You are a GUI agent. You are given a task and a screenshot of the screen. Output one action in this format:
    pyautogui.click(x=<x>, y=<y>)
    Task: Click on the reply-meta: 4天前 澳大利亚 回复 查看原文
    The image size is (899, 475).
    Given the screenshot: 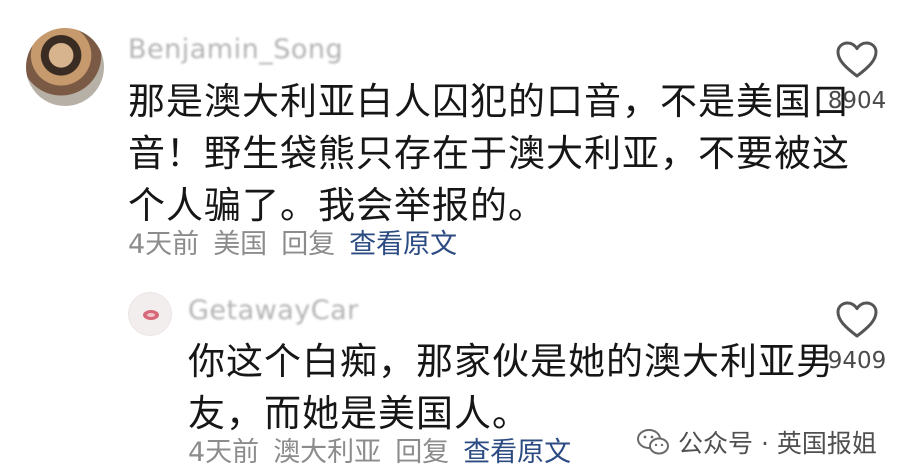 What is the action you would take?
    pyautogui.click(x=379, y=449)
    